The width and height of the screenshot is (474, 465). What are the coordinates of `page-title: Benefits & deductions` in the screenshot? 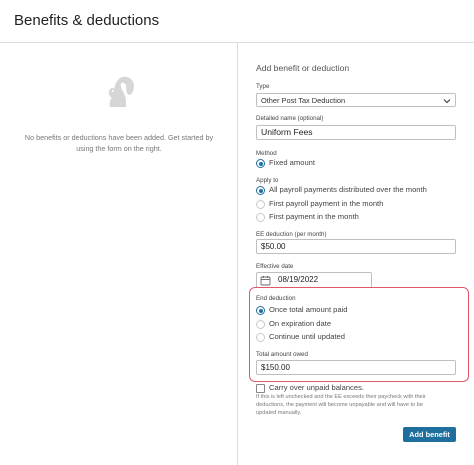 It's located at (87, 20).